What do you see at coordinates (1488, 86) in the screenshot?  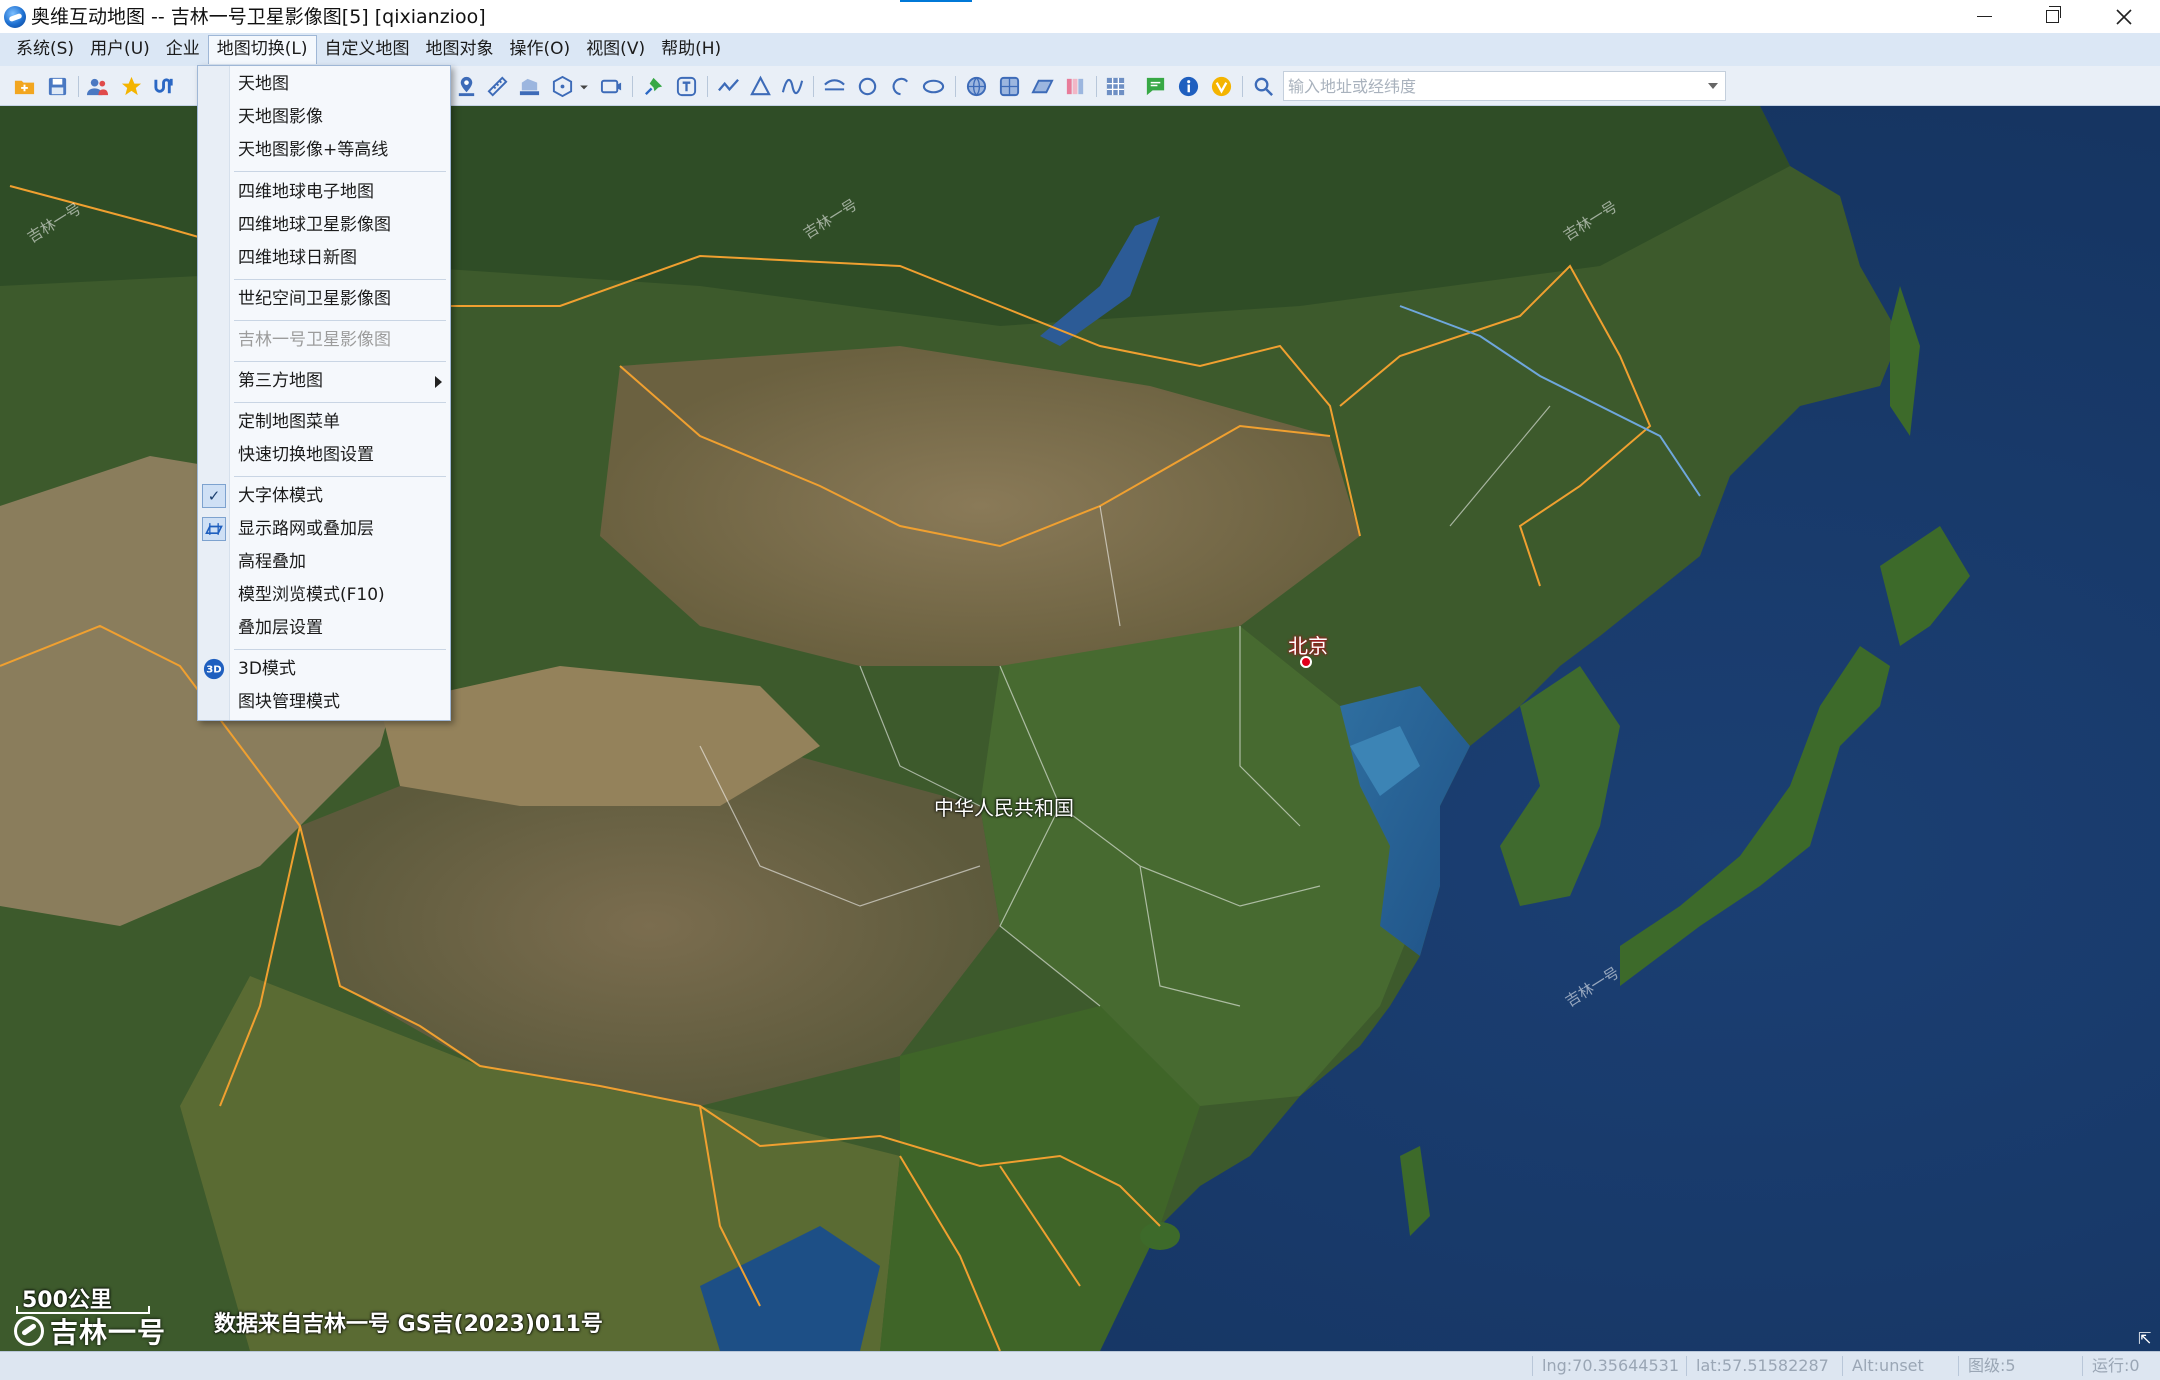 I see `search-input` at bounding box center [1488, 86].